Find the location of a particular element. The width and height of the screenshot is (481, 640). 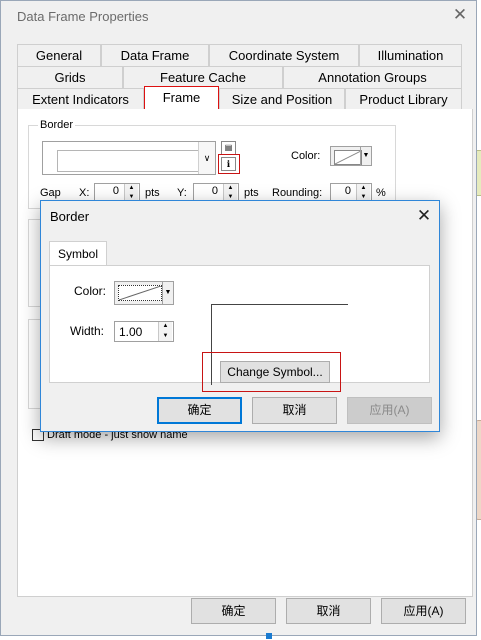

tab-feature-cache: Feature Cache is located at coordinates (203, 77).